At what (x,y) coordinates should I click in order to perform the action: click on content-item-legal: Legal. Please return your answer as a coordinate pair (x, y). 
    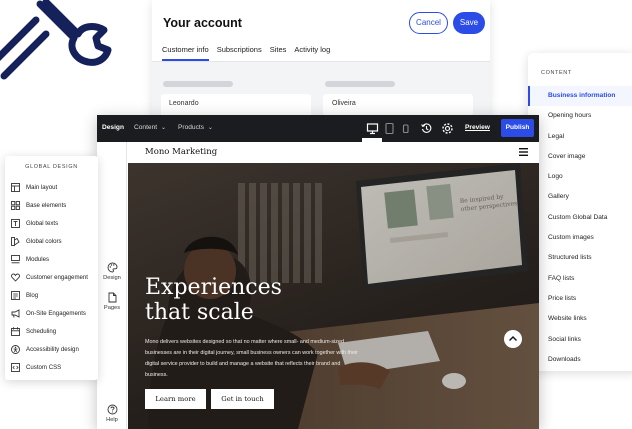
    Looking at the image, I should click on (580, 137).